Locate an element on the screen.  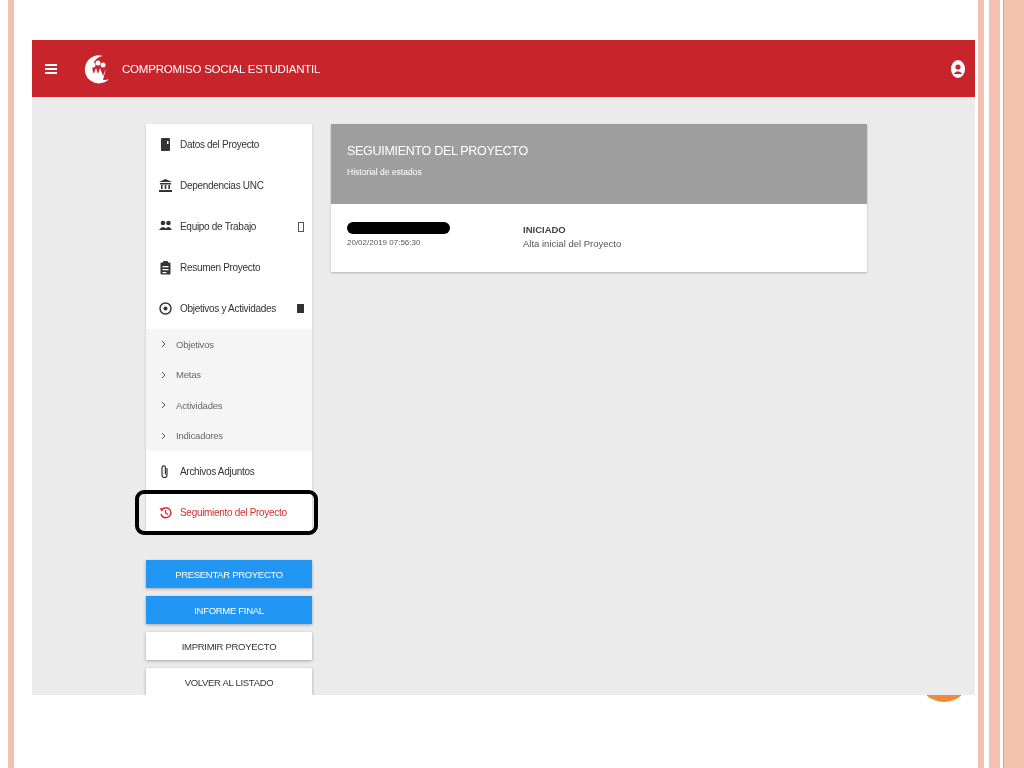
sidebar-item: Resumen Proyecto is located at coordinates (229, 267).